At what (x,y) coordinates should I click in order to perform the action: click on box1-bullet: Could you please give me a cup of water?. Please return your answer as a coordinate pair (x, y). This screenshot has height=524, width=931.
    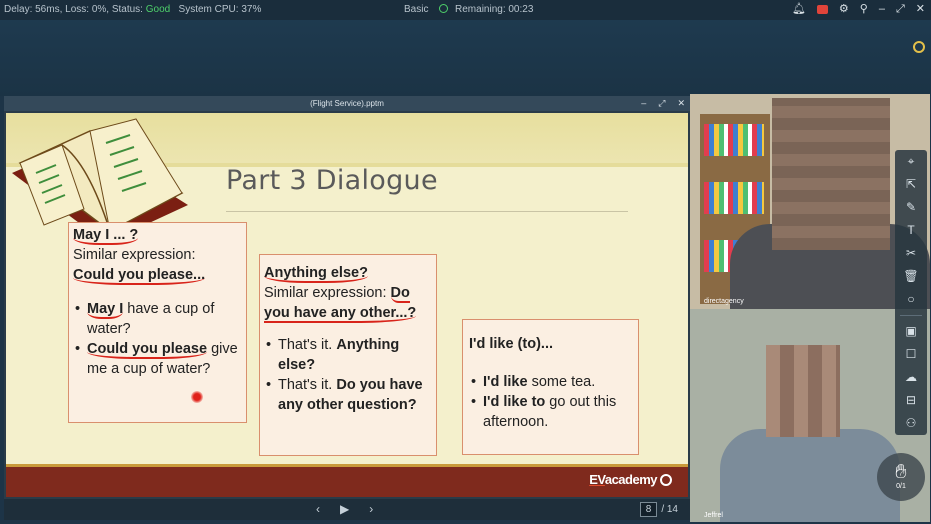
    Looking at the image, I should click on (157, 359).